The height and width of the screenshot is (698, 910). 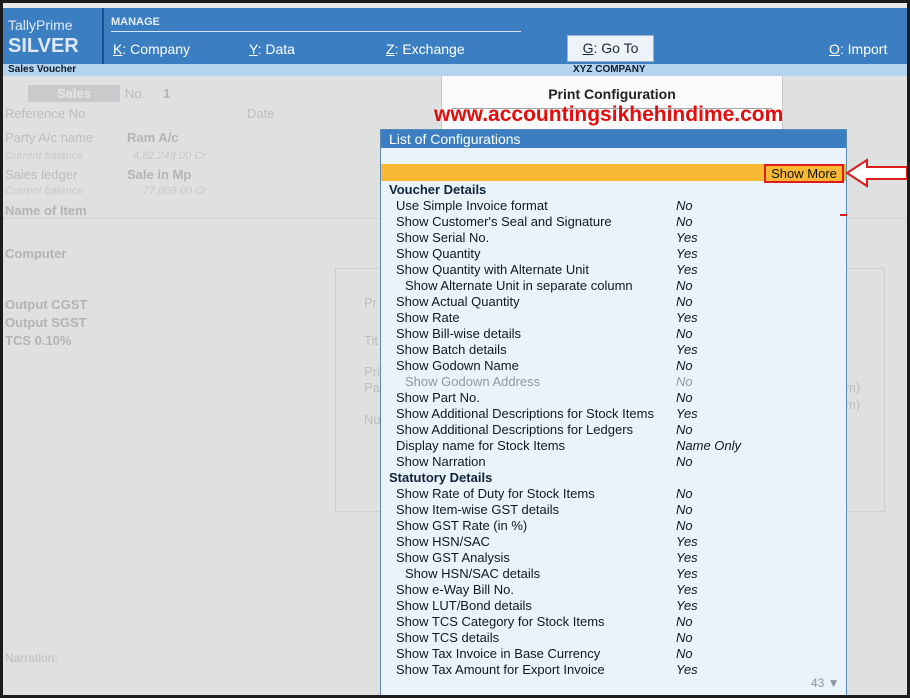 What do you see at coordinates (613, 494) in the screenshot?
I see `config-row: Show Rate of Duty for Stock Items No` at bounding box center [613, 494].